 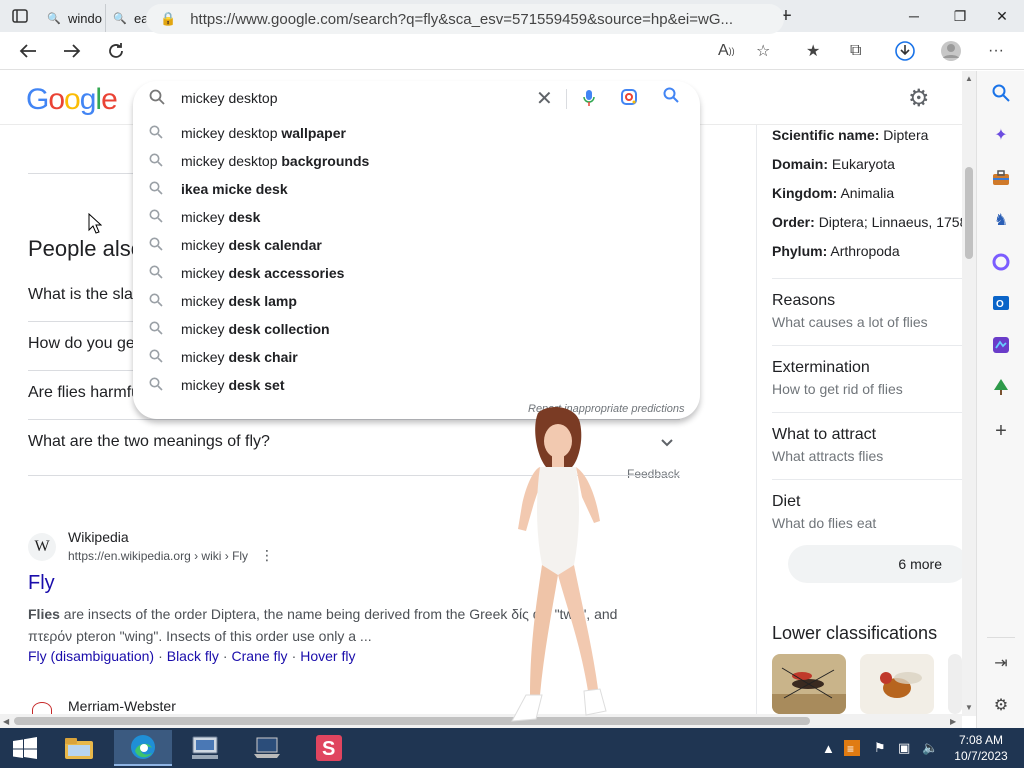 I want to click on favorite-star-icon: ☆, so click(x=763, y=51).